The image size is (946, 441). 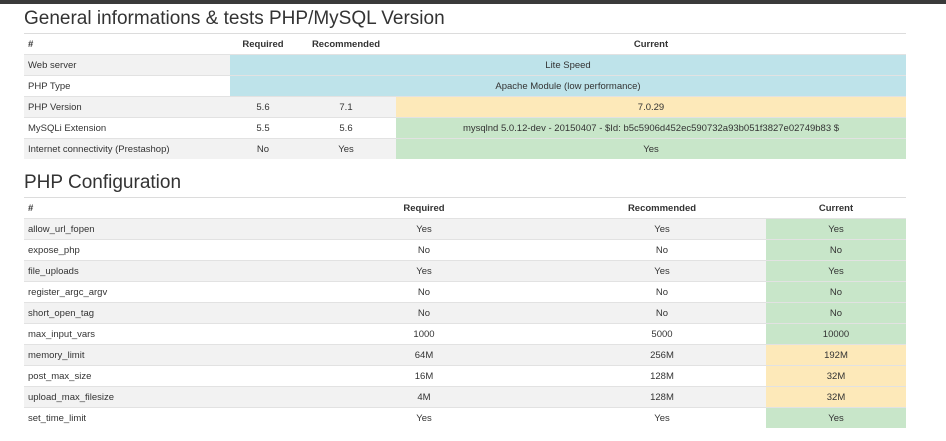 I want to click on php-config-title: PHP Configuration, so click(x=103, y=182).